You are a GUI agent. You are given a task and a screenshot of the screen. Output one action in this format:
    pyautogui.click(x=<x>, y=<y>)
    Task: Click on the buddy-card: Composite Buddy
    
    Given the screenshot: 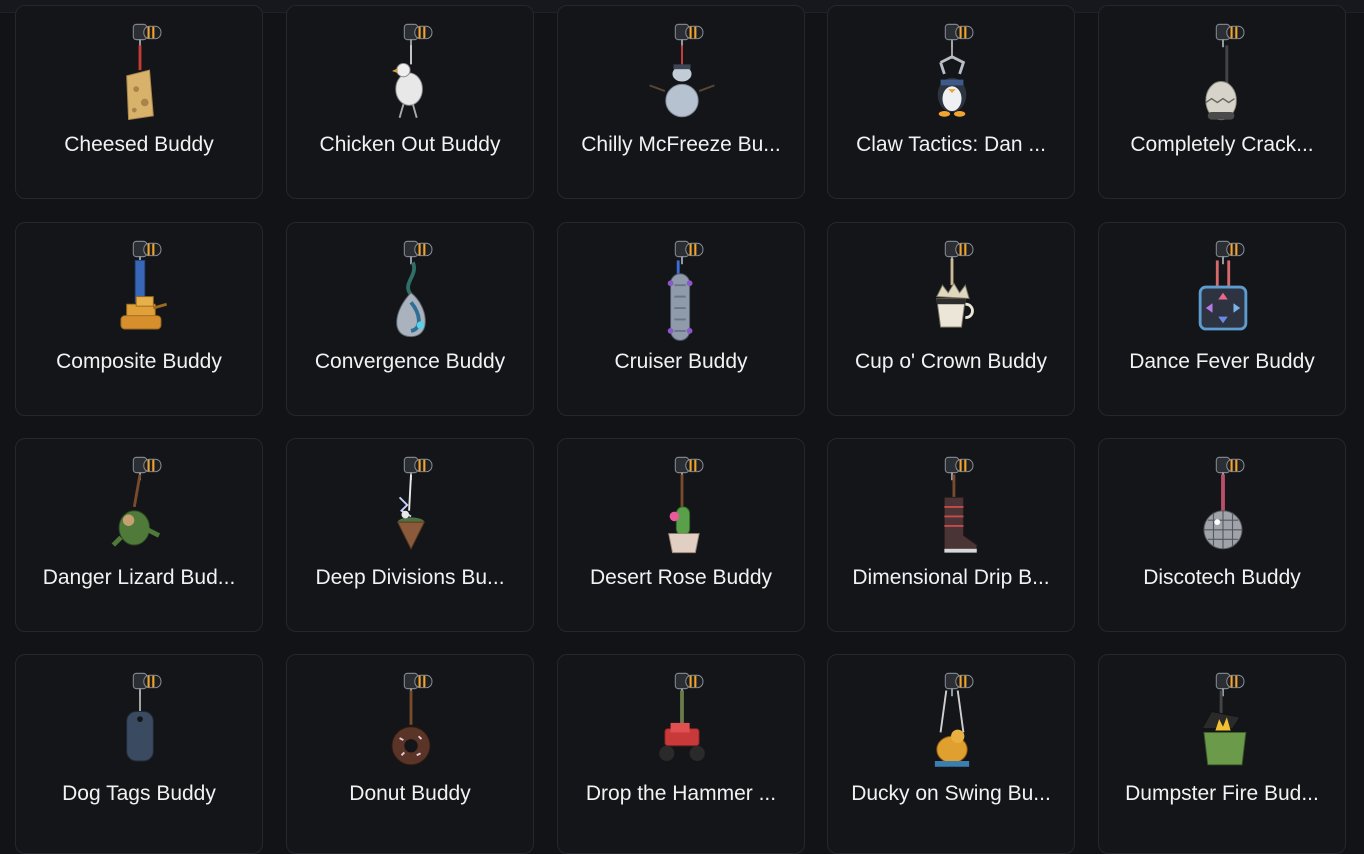 What is the action you would take?
    pyautogui.click(x=139, y=319)
    